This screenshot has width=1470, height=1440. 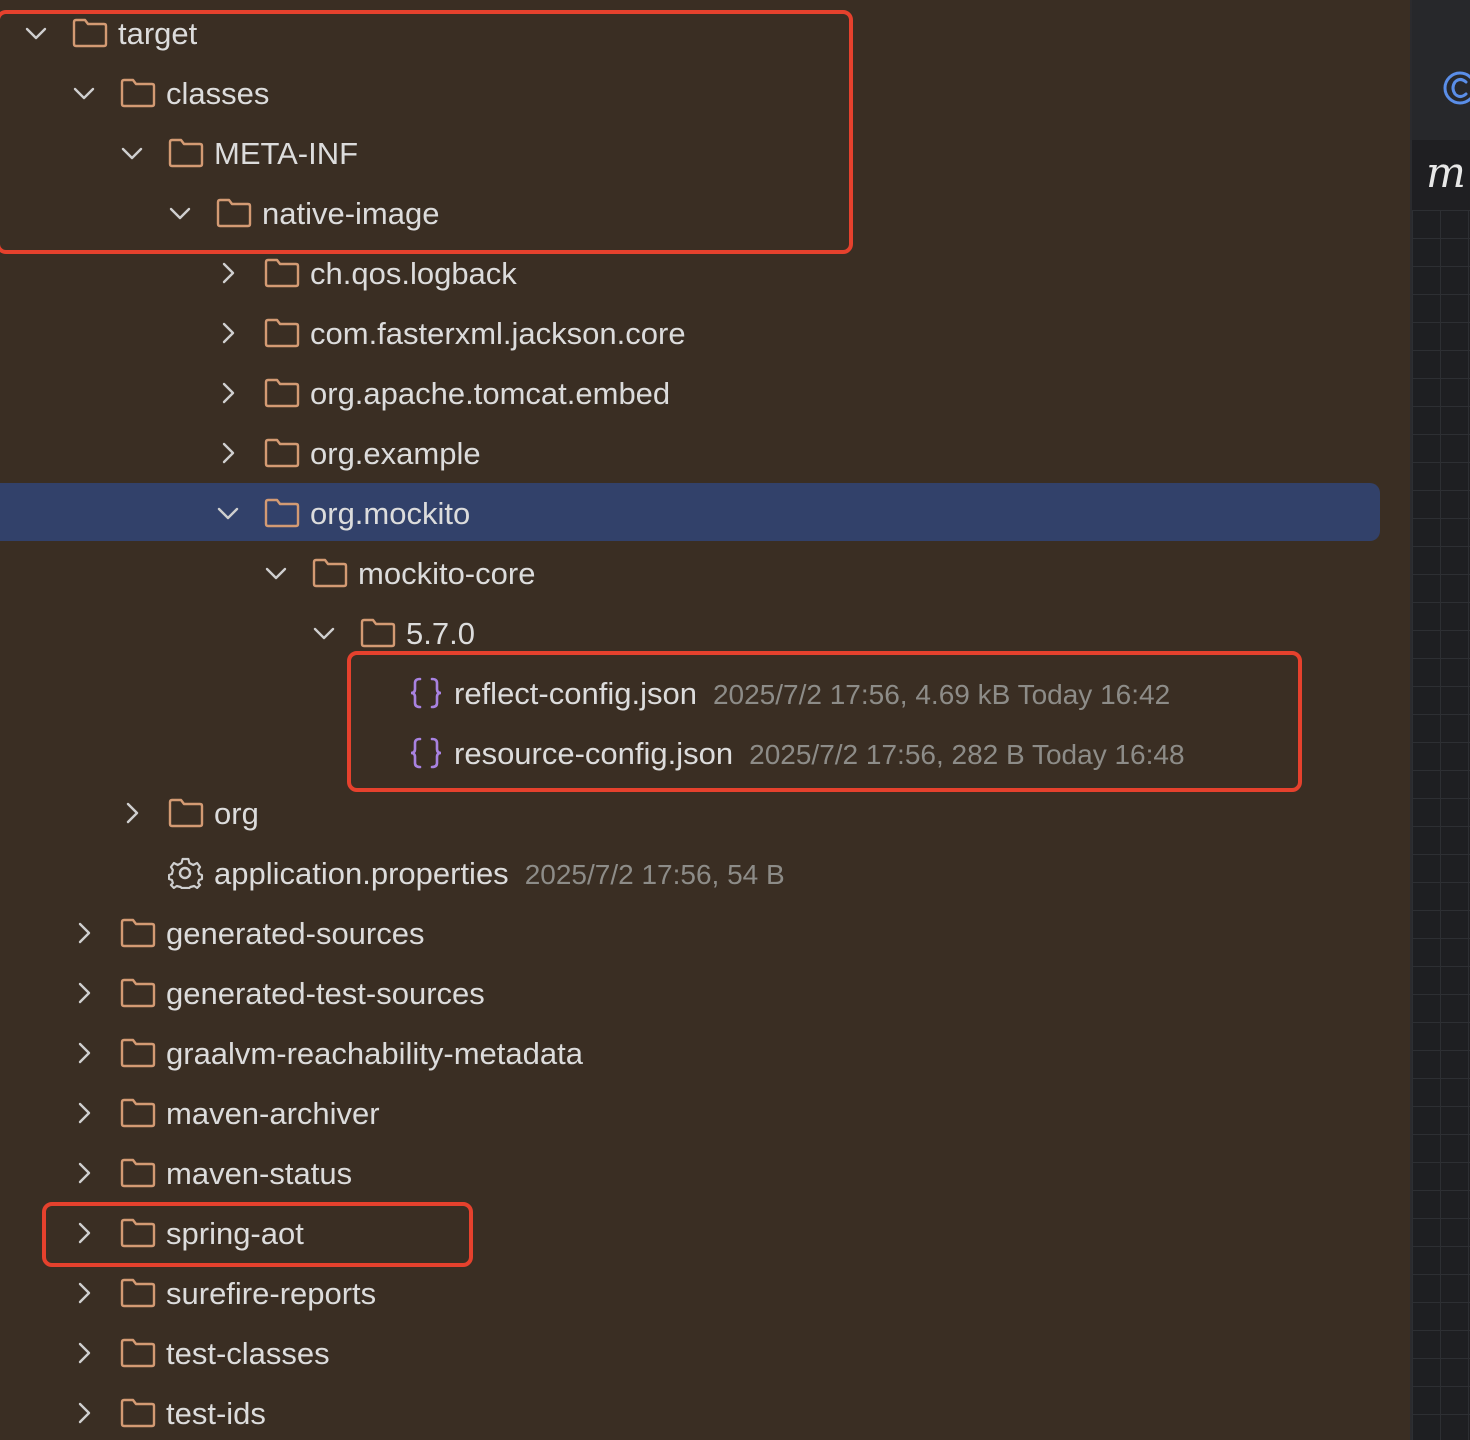 What do you see at coordinates (1456, 88) in the screenshot?
I see `class-file-icon` at bounding box center [1456, 88].